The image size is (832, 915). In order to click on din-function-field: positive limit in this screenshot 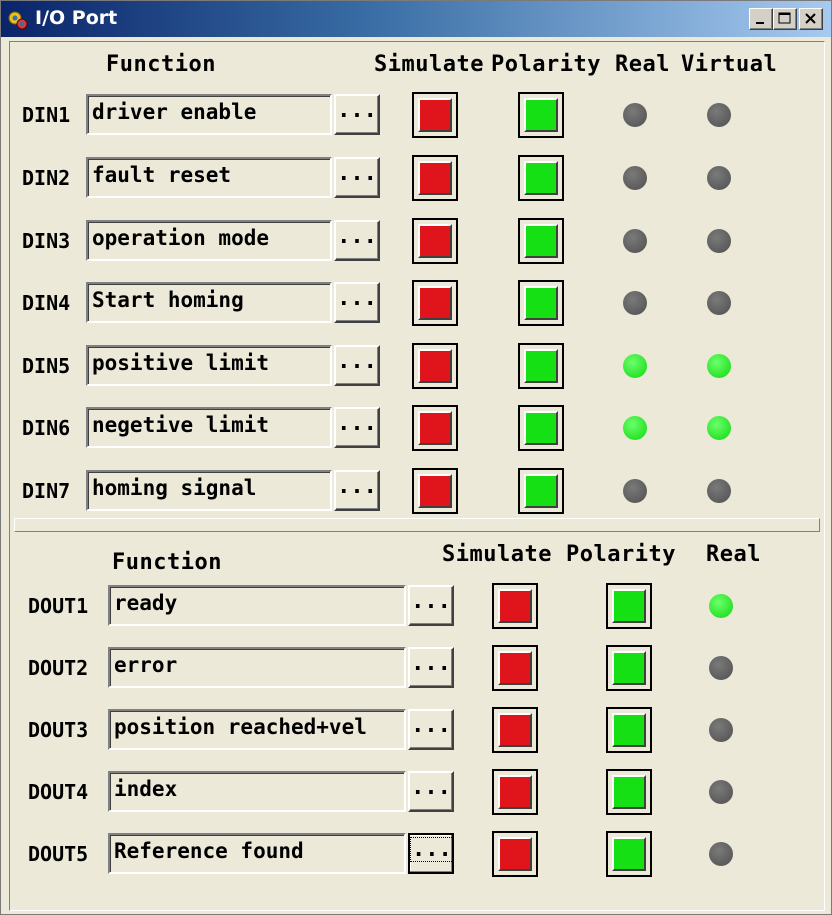, I will do `click(209, 365)`.